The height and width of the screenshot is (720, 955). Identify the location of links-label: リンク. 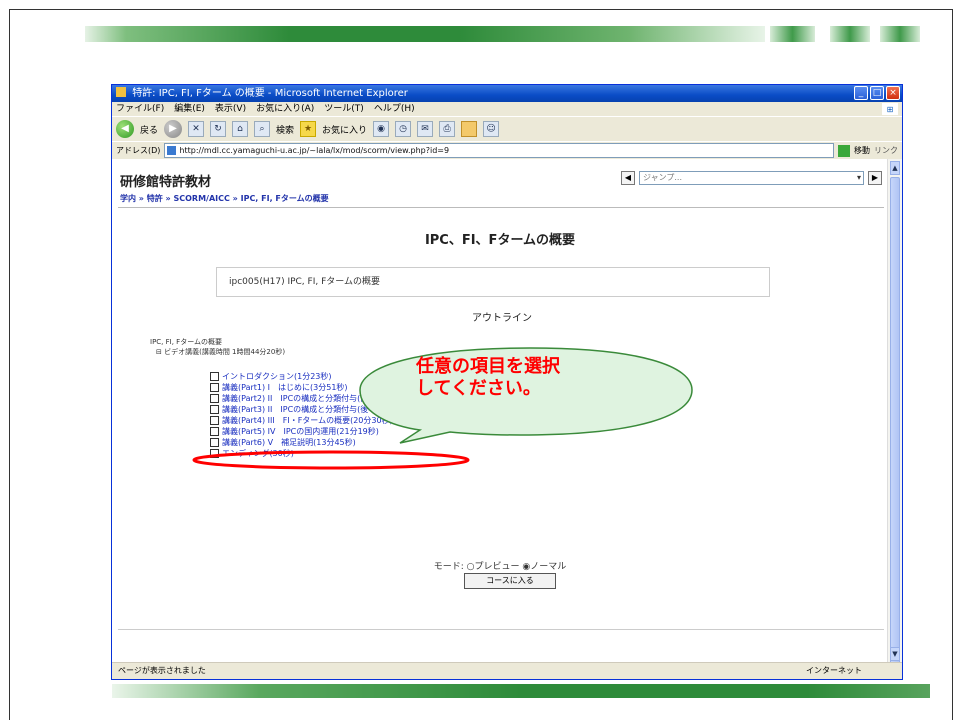
(888, 150).